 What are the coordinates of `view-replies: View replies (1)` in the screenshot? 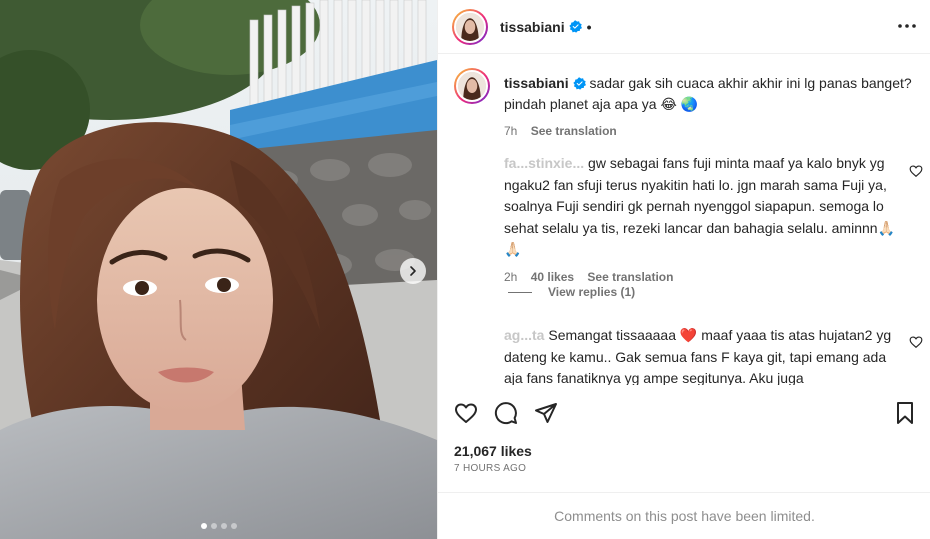 It's located at (571, 292).